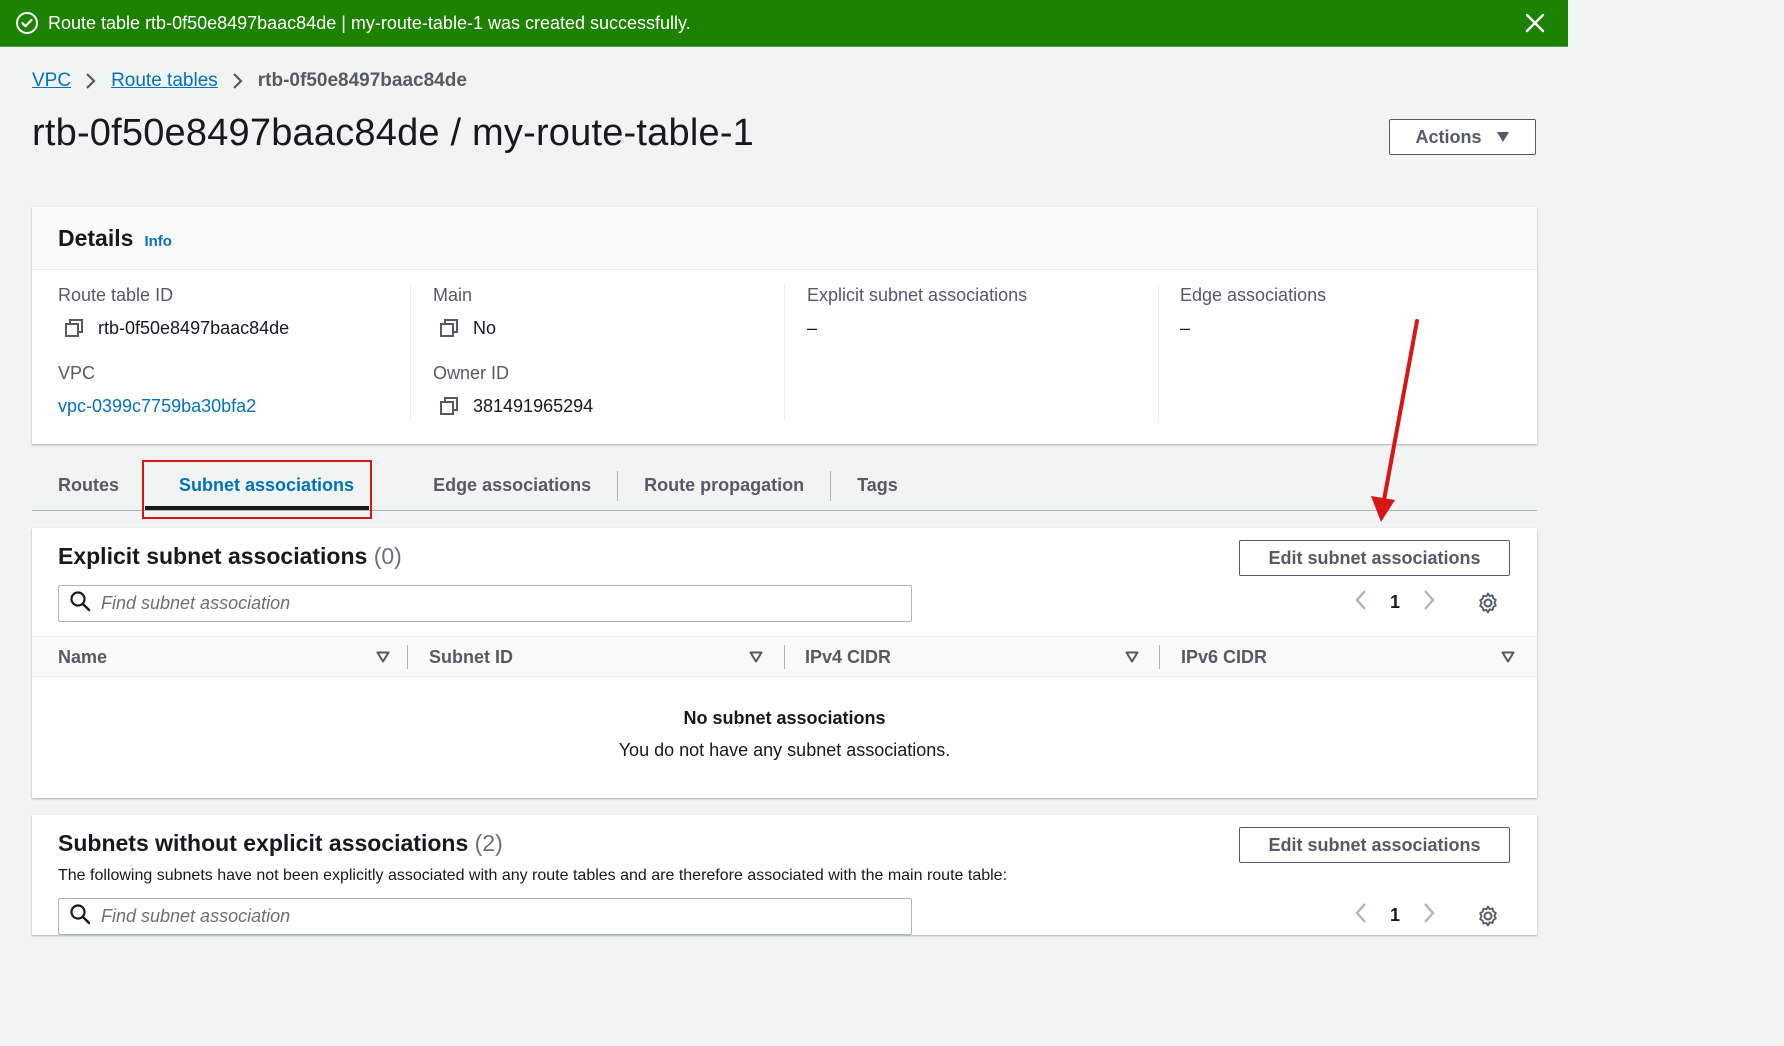 The width and height of the screenshot is (1784, 1046). I want to click on current-page-number-2: 1, so click(1395, 915).